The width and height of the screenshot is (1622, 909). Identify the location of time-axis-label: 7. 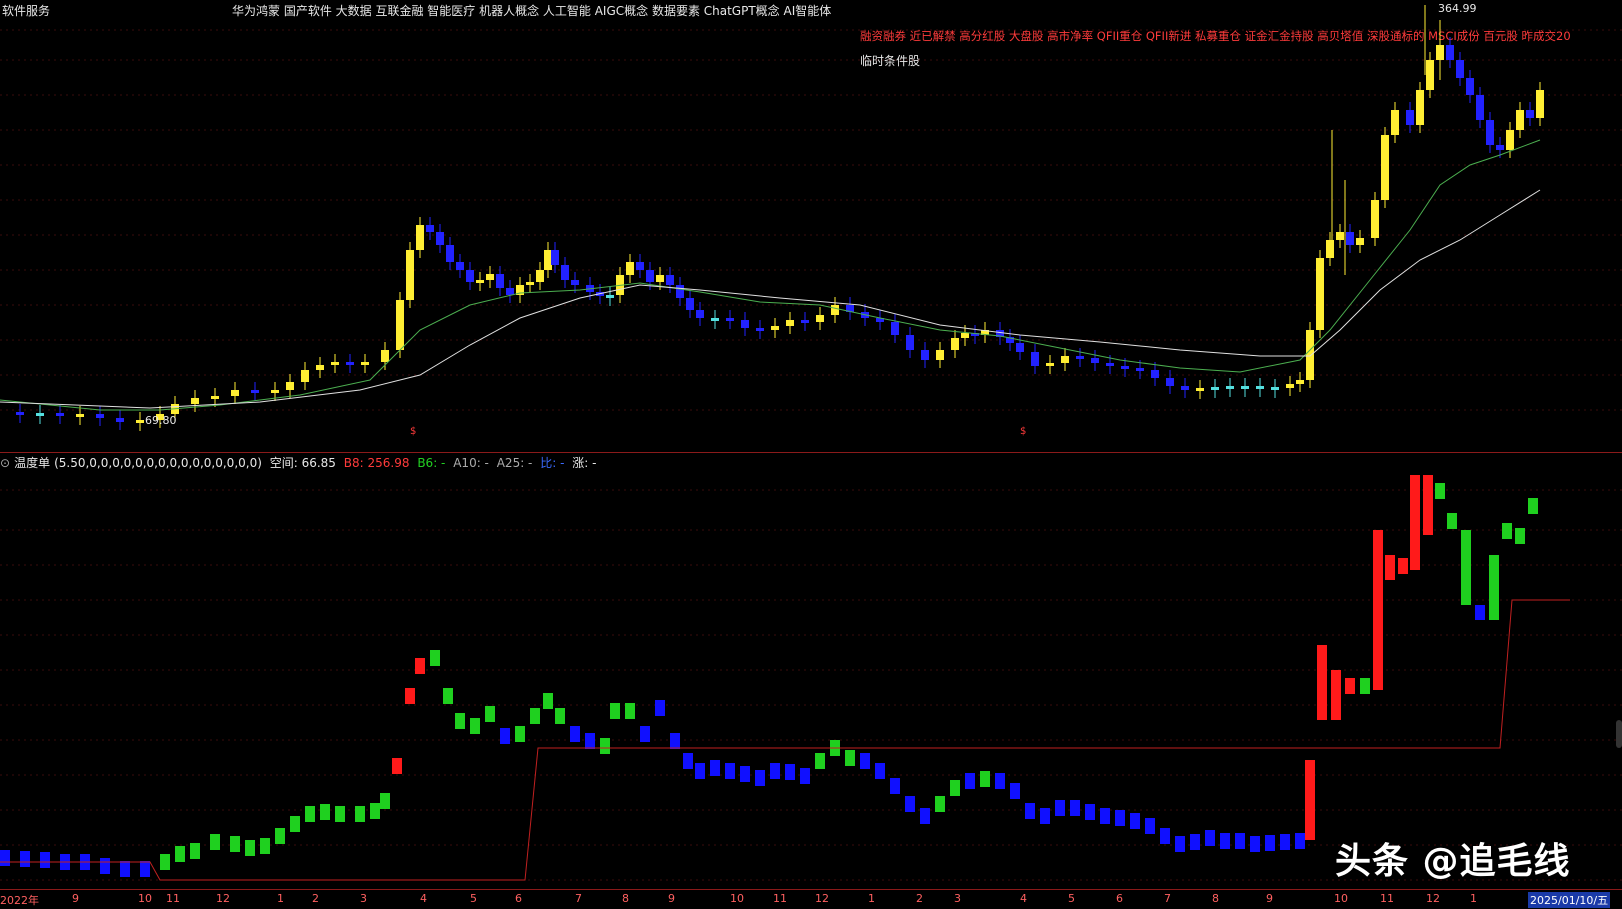
(1167, 898).